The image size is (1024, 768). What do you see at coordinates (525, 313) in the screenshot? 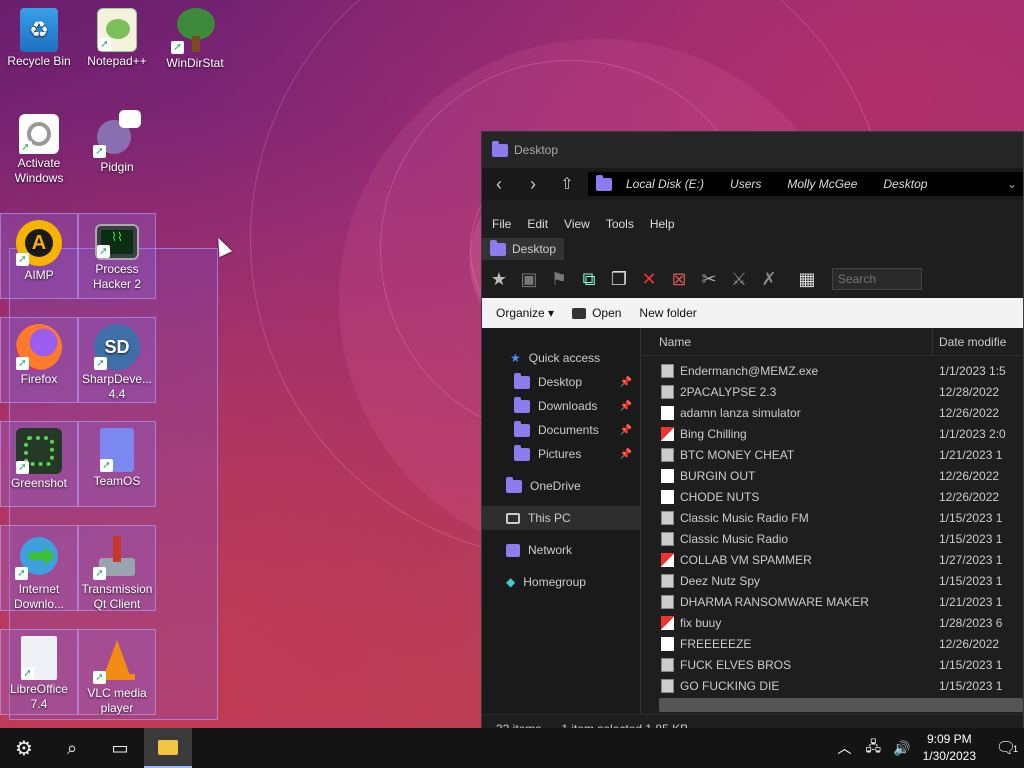
I see `organize-button: Organize ▾` at bounding box center [525, 313].